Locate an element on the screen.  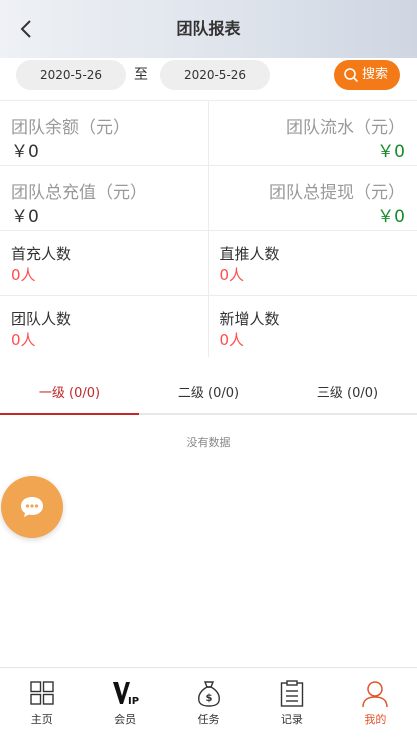
team-balance-label: 团队余额（元） is located at coordinates (70, 128).